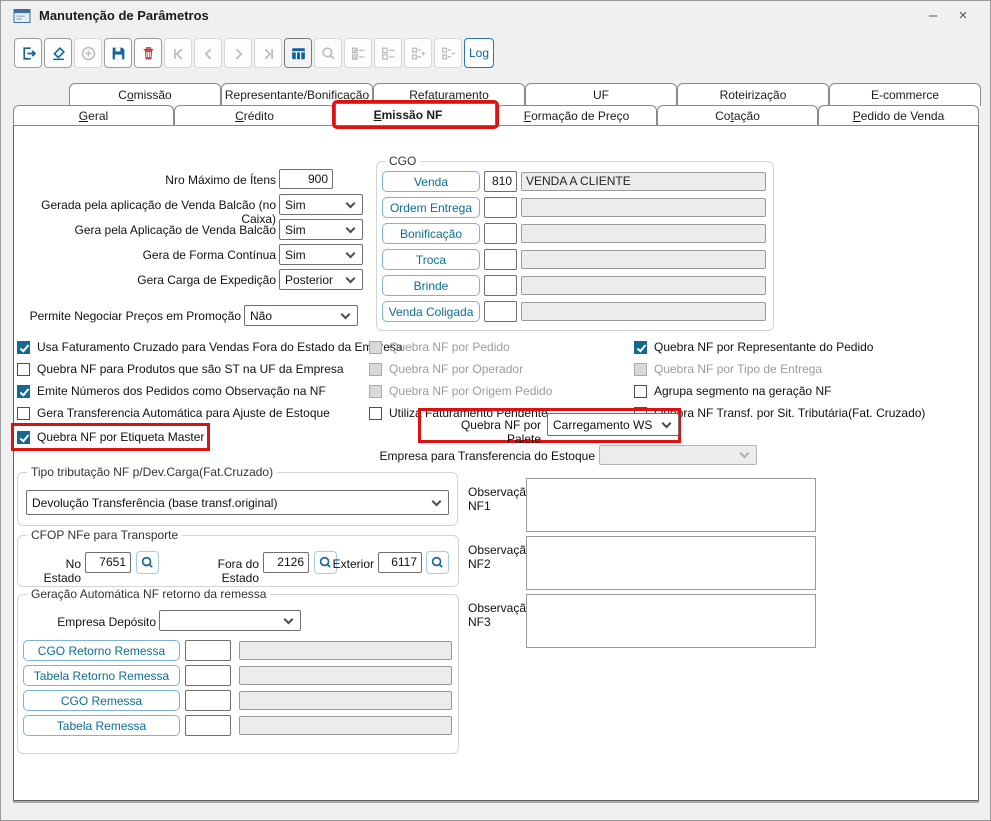 This screenshot has height=821, width=991. What do you see at coordinates (431, 233) in the screenshot?
I see `cgo-bonificacao-button: Bonificação` at bounding box center [431, 233].